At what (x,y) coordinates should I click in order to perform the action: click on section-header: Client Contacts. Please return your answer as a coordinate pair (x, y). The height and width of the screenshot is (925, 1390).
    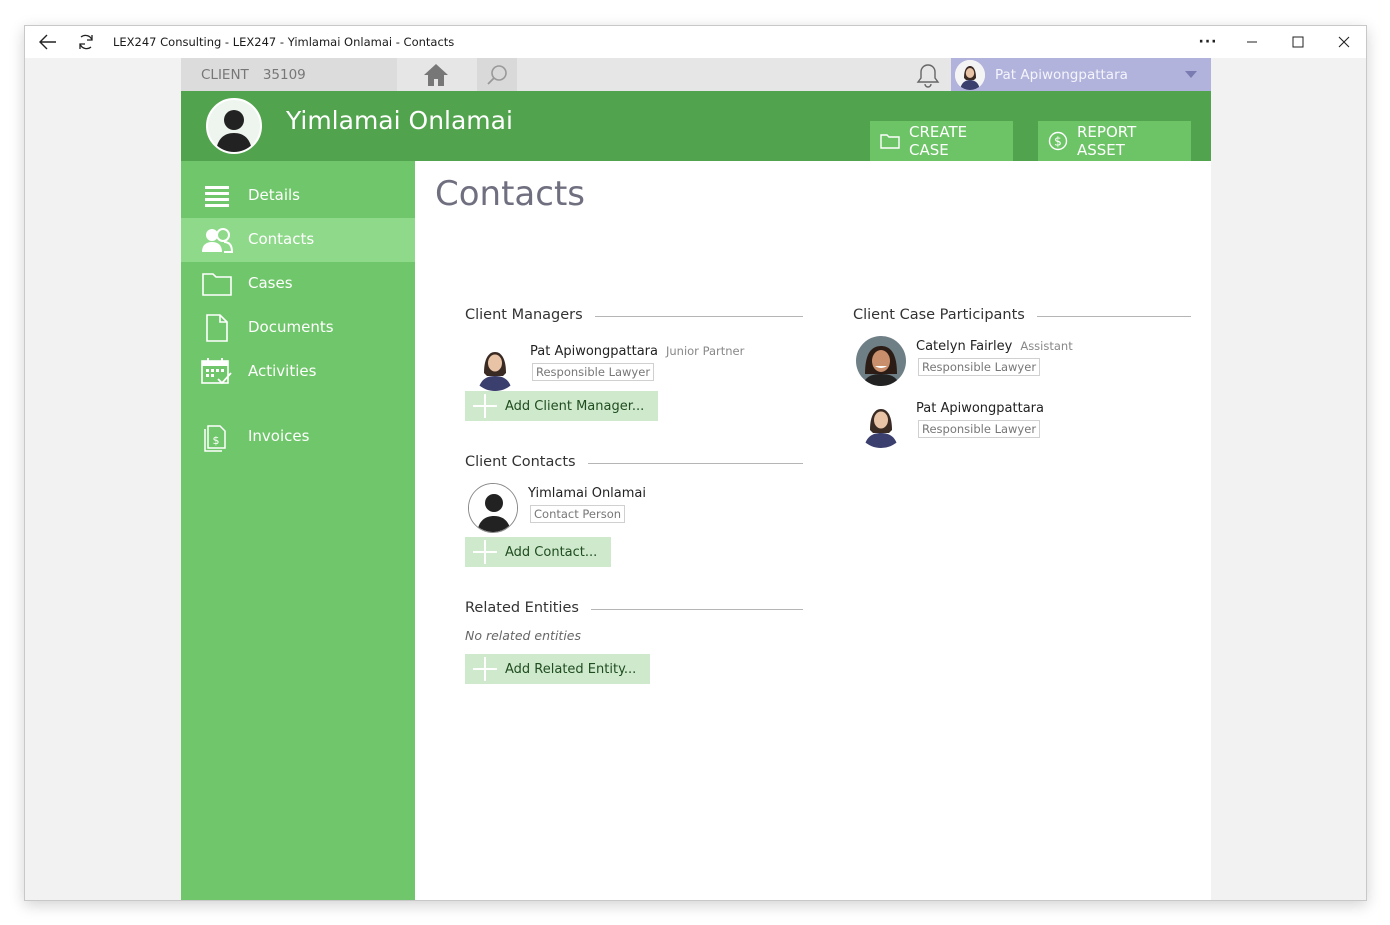
    Looking at the image, I should click on (634, 462).